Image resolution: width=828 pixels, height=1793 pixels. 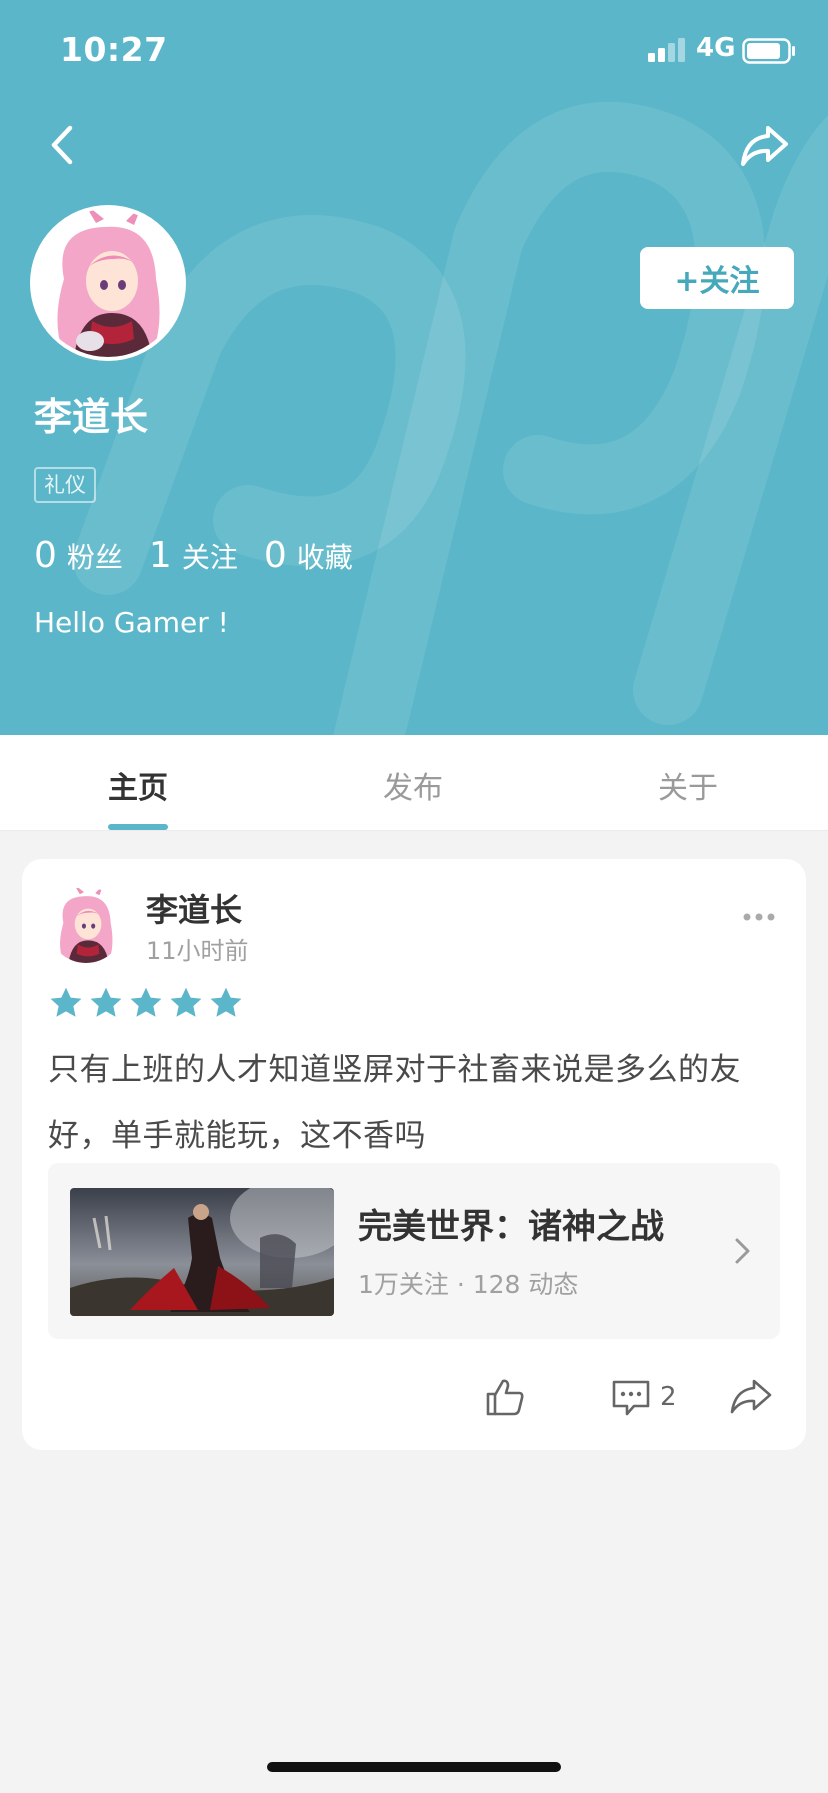 What do you see at coordinates (114, 49) in the screenshot?
I see `status-time: 10:27` at bounding box center [114, 49].